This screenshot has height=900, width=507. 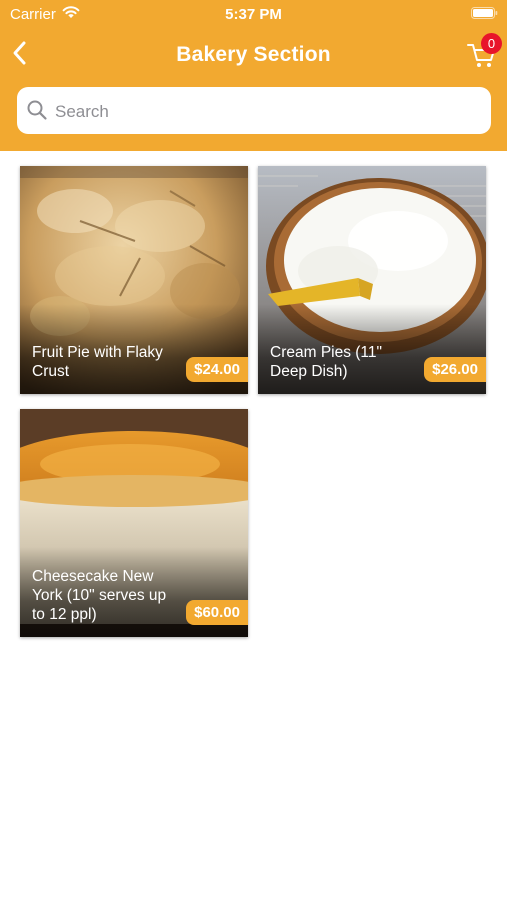 What do you see at coordinates (134, 280) in the screenshot?
I see `product-card: Fruit Pie with Flaky Crust $24.00` at bounding box center [134, 280].